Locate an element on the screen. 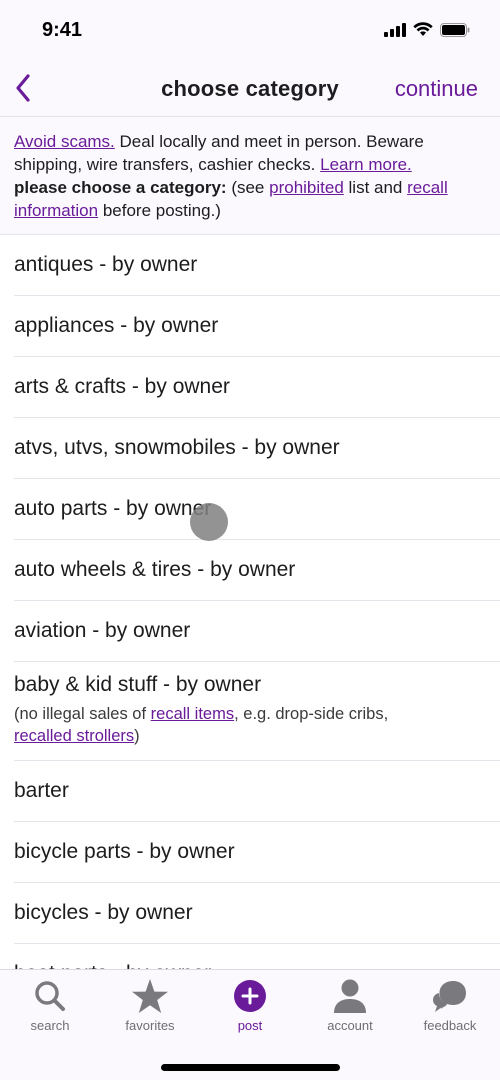  category-item-arts-crafts: arts & crafts - by owner is located at coordinates (257, 387).